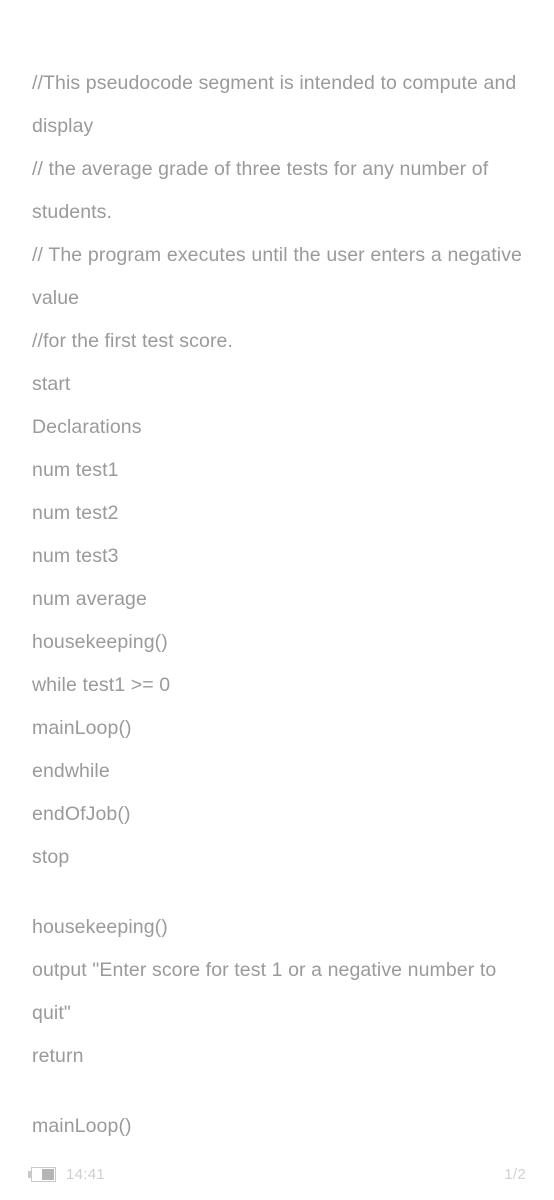 This screenshot has height=1200, width=554. Describe the element at coordinates (75, 556) in the screenshot. I see `code-line-num-test3: num test3` at that location.